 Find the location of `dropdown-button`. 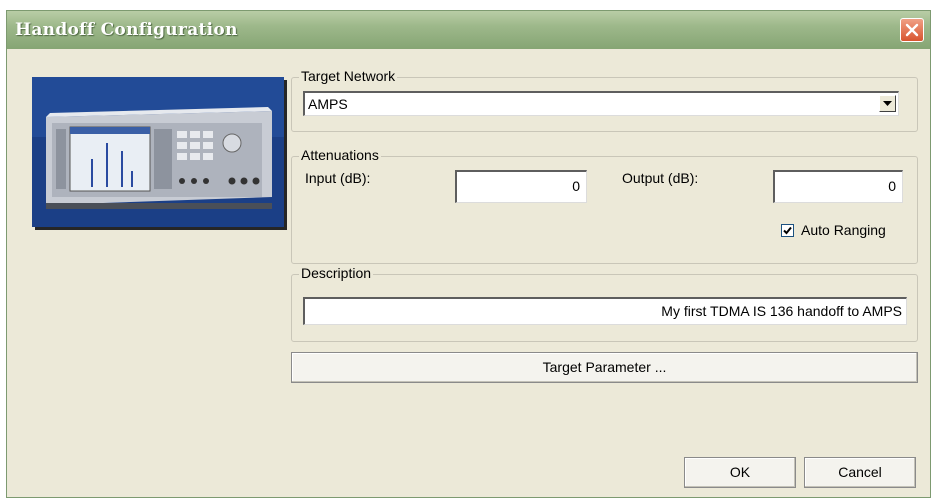

dropdown-button is located at coordinates (887, 103).